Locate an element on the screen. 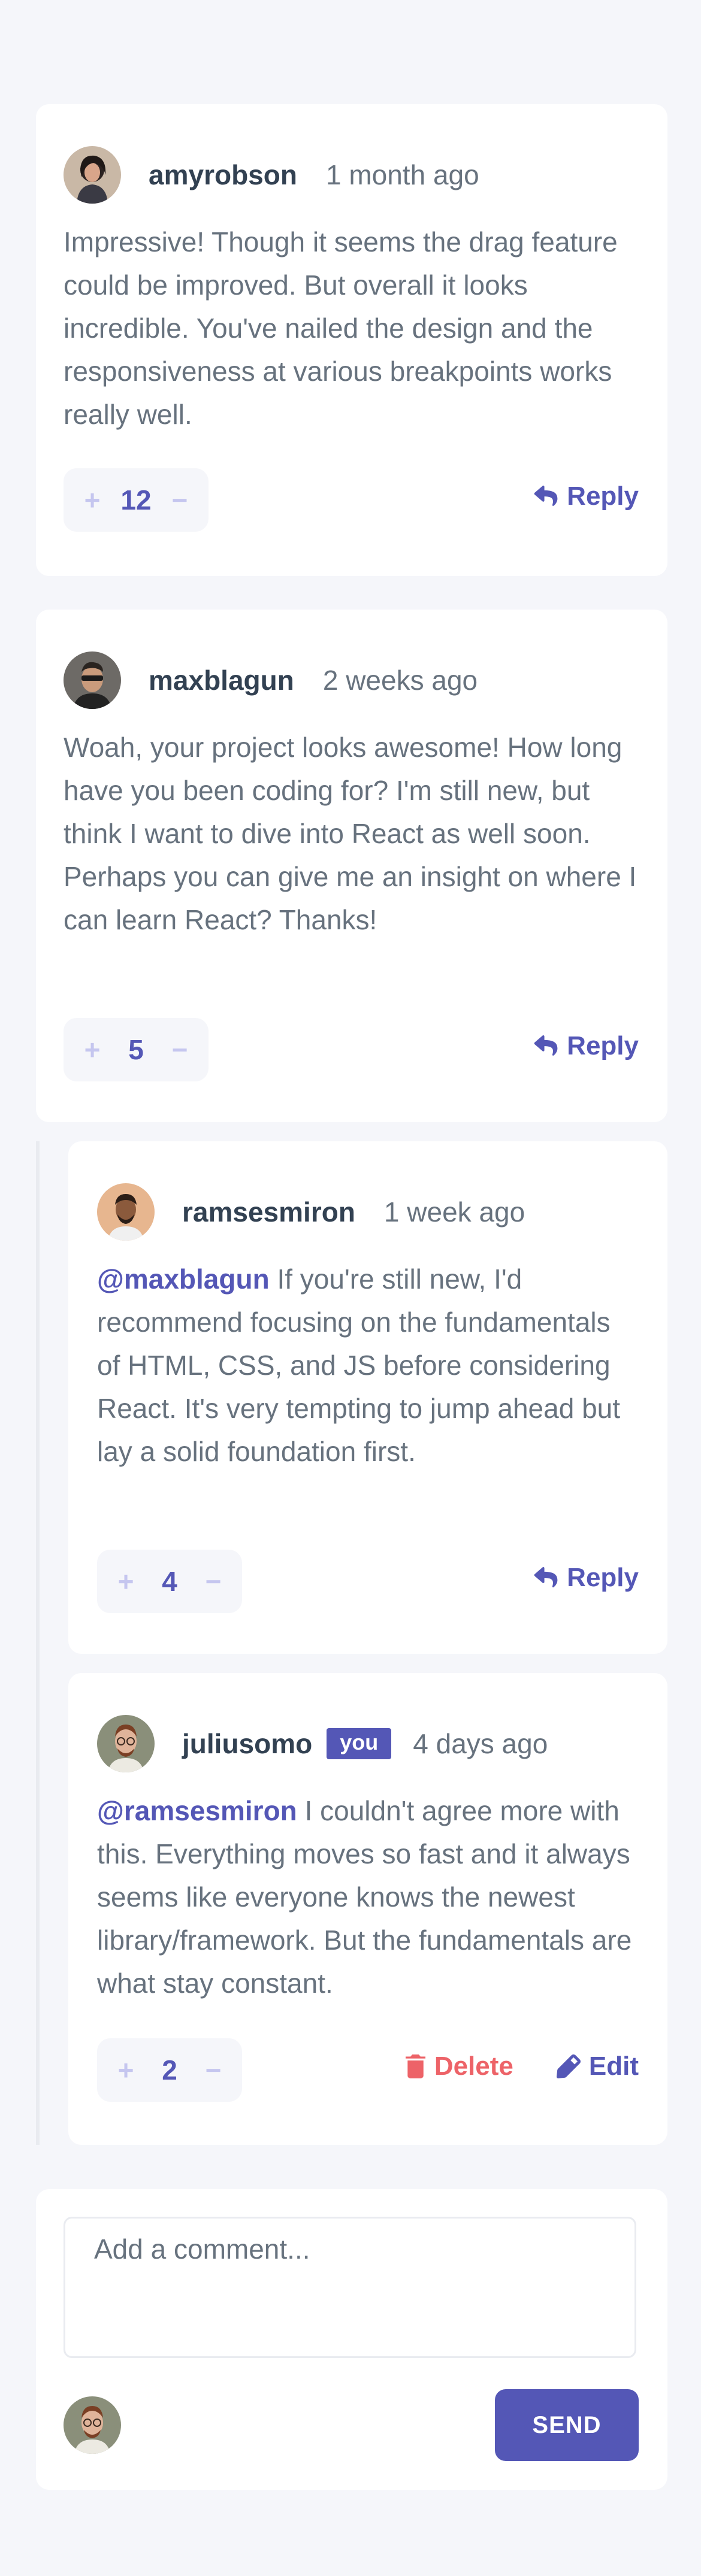 The height and width of the screenshot is (2576, 701). comment-header: ramsesmiron 1 week ago is located at coordinates (311, 1212).